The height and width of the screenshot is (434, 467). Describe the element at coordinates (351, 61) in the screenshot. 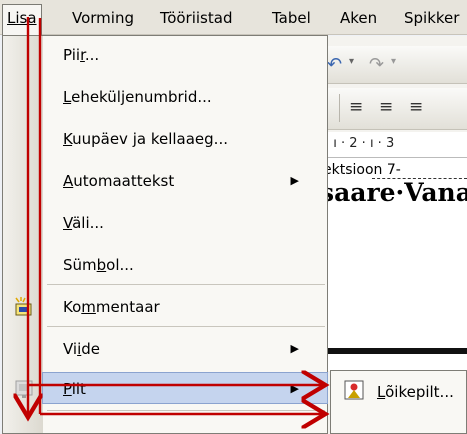

I see `undo-dropdown-icon: ▾` at that location.